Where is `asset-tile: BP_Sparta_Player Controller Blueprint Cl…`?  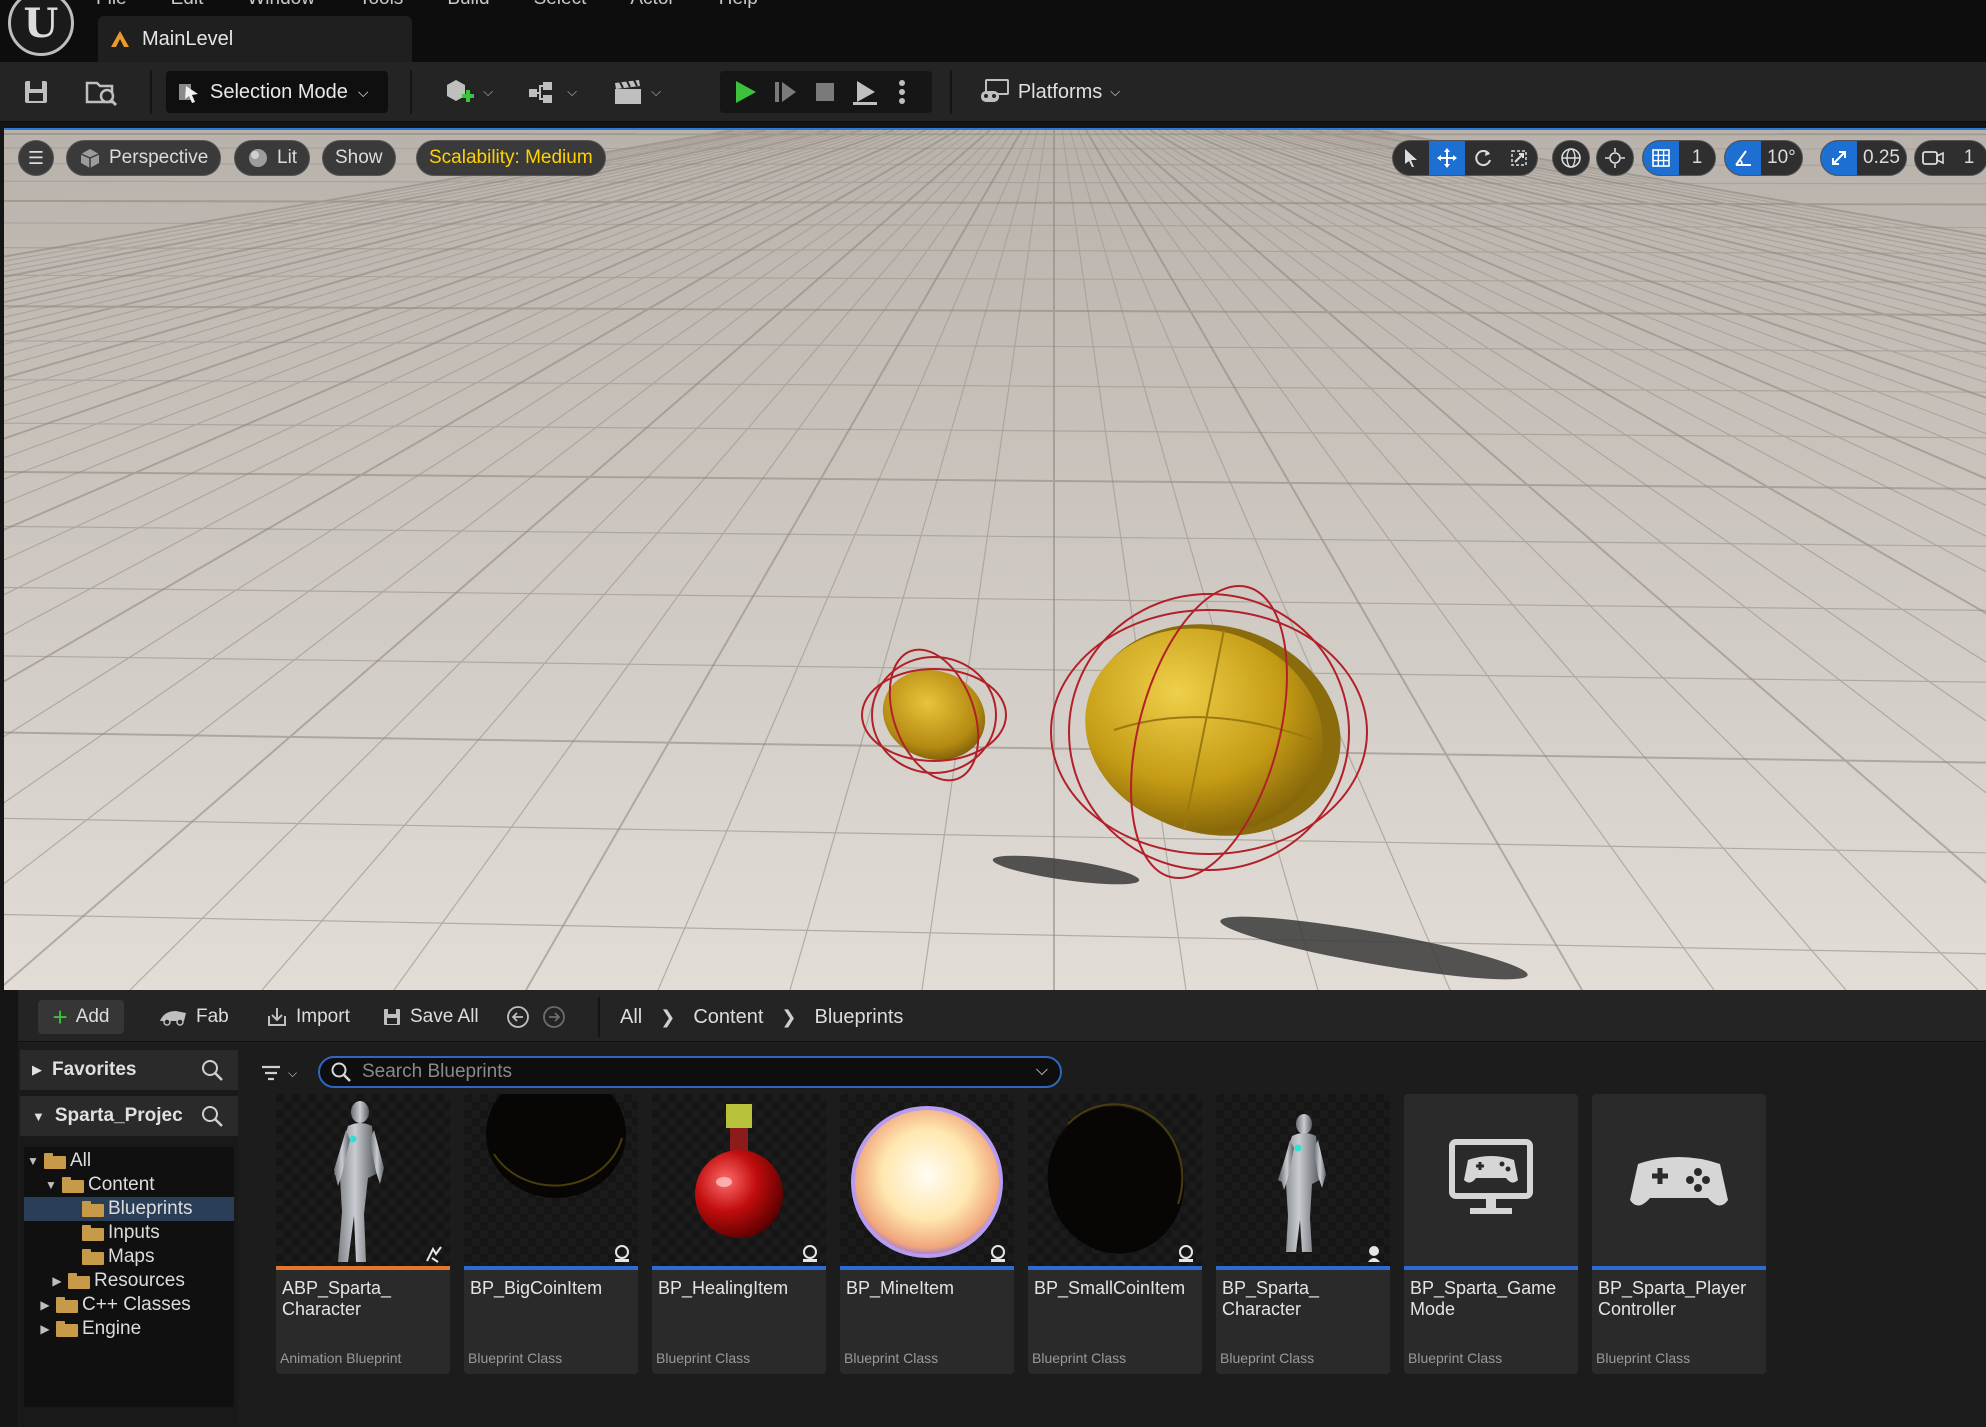 asset-tile: BP_Sparta_Player Controller Blueprint Cl… is located at coordinates (1679, 1234).